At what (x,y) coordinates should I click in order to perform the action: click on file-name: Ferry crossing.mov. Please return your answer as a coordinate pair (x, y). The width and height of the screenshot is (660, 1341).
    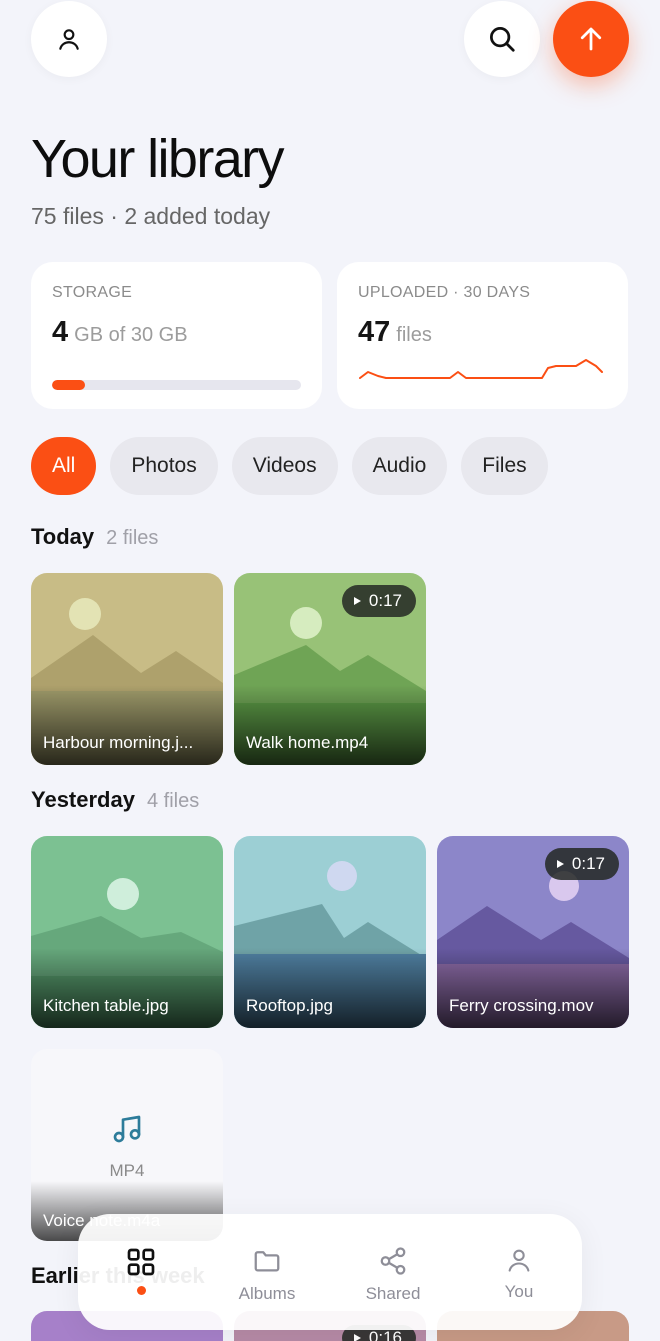
    Looking at the image, I should click on (521, 1005).